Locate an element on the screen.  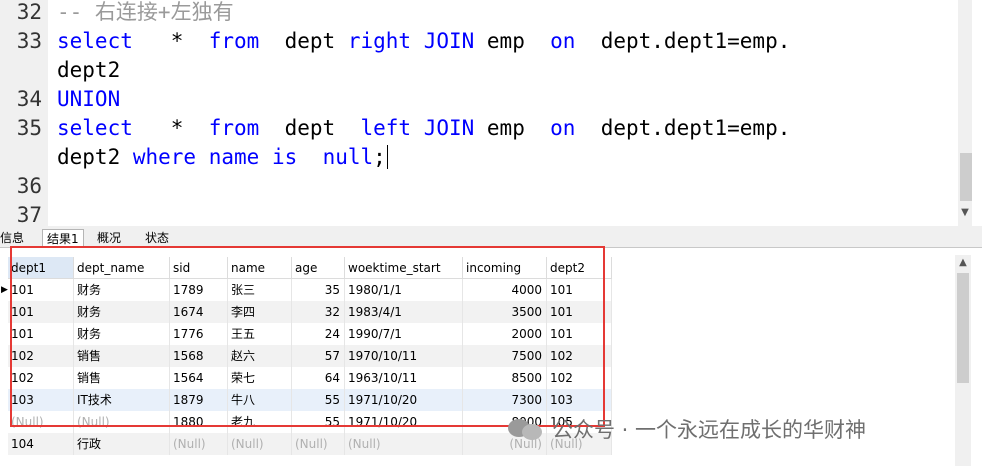
table-cell: 1789 is located at coordinates (199, 290).